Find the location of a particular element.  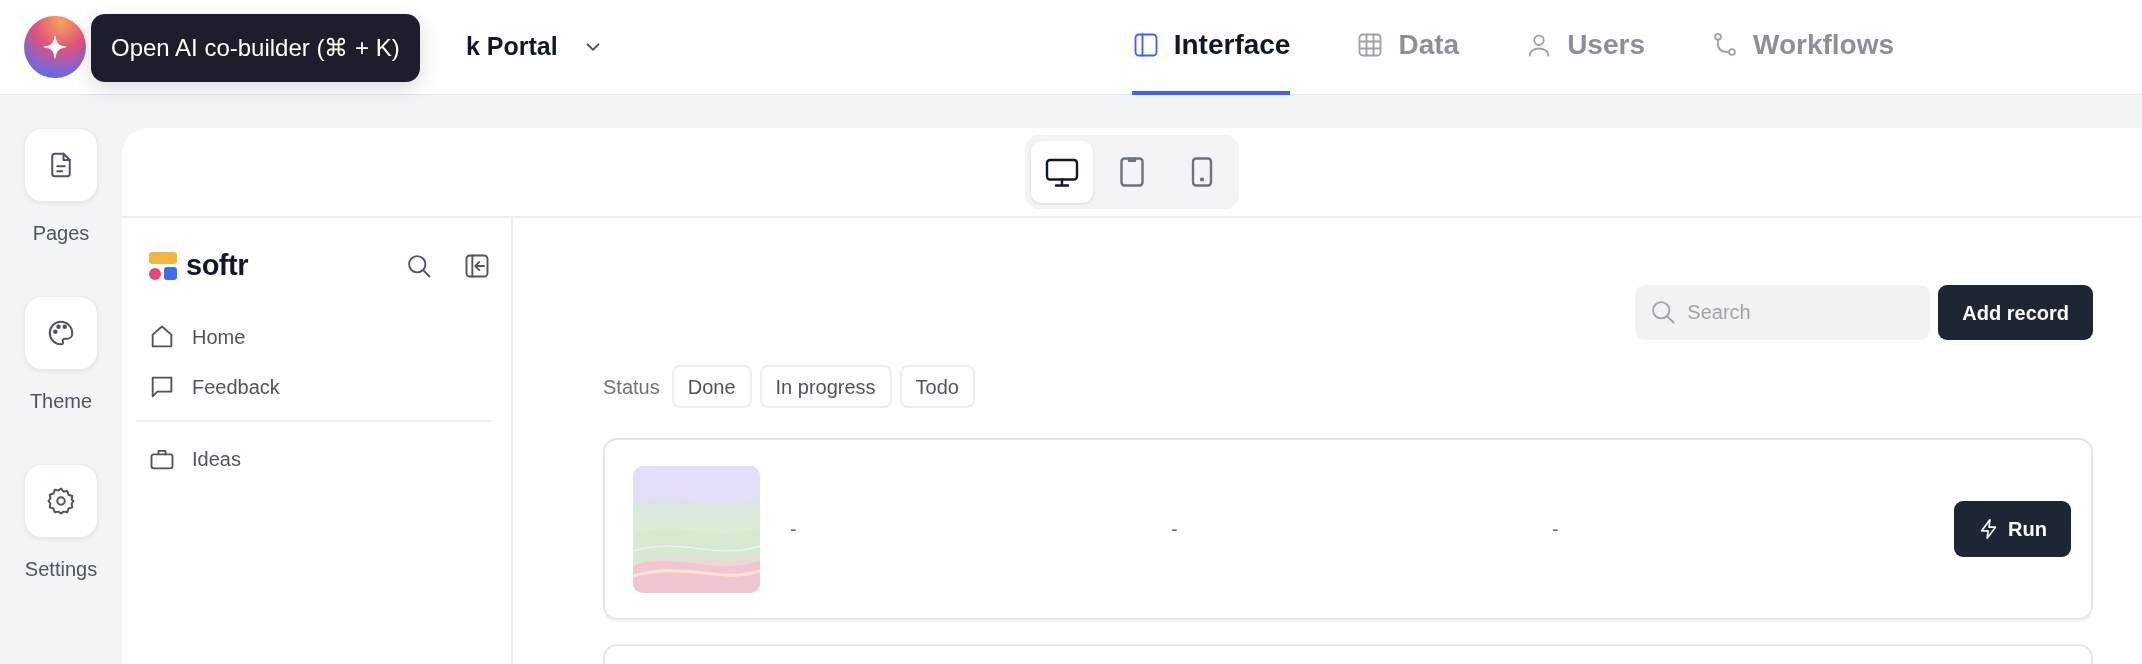

filter-chip: Done is located at coordinates (711, 386).